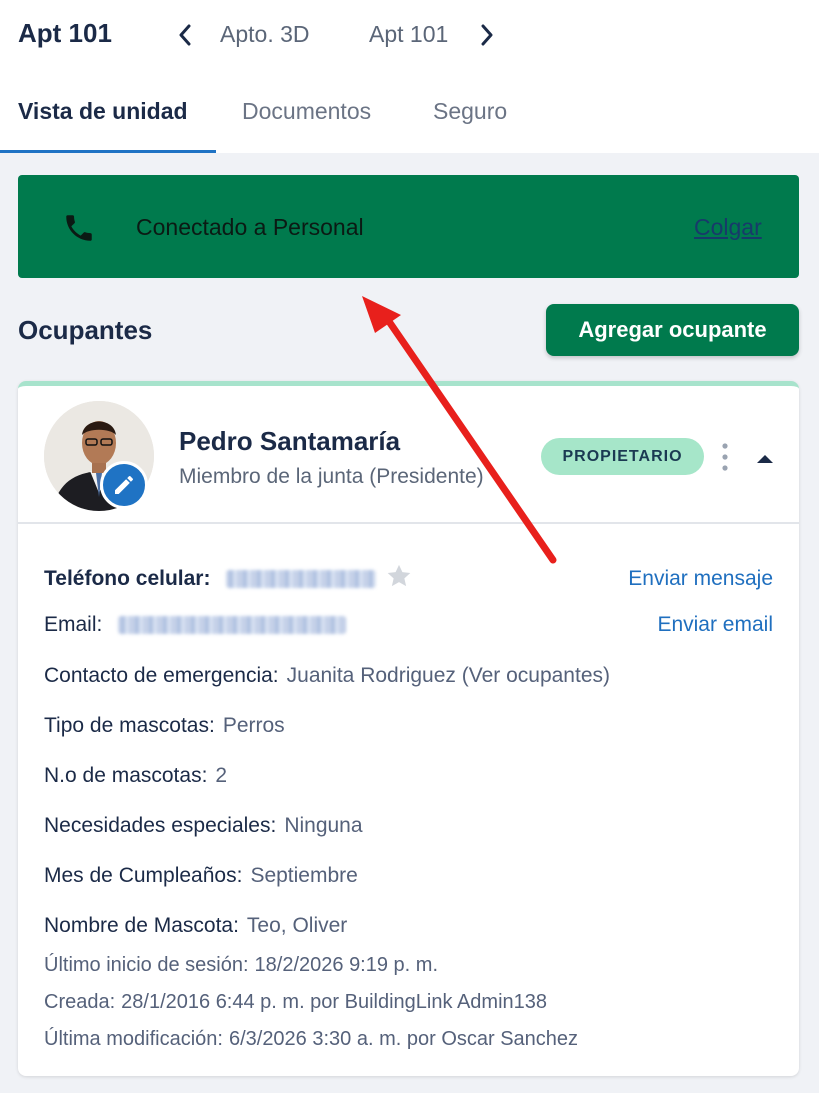 The image size is (819, 1093). What do you see at coordinates (715, 625) in the screenshot?
I see `send-email-link: Enviar email` at bounding box center [715, 625].